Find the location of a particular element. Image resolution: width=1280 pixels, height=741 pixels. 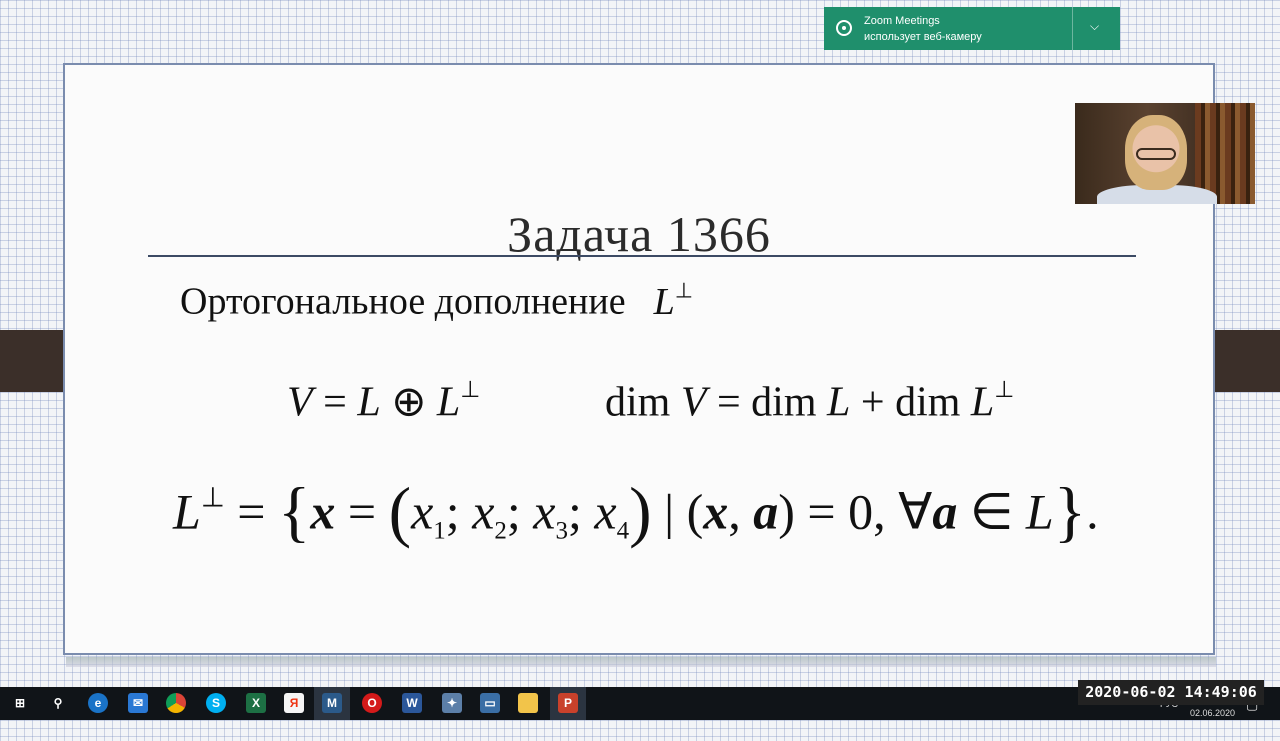

maple-icon: M is located at coordinates (332, 703).